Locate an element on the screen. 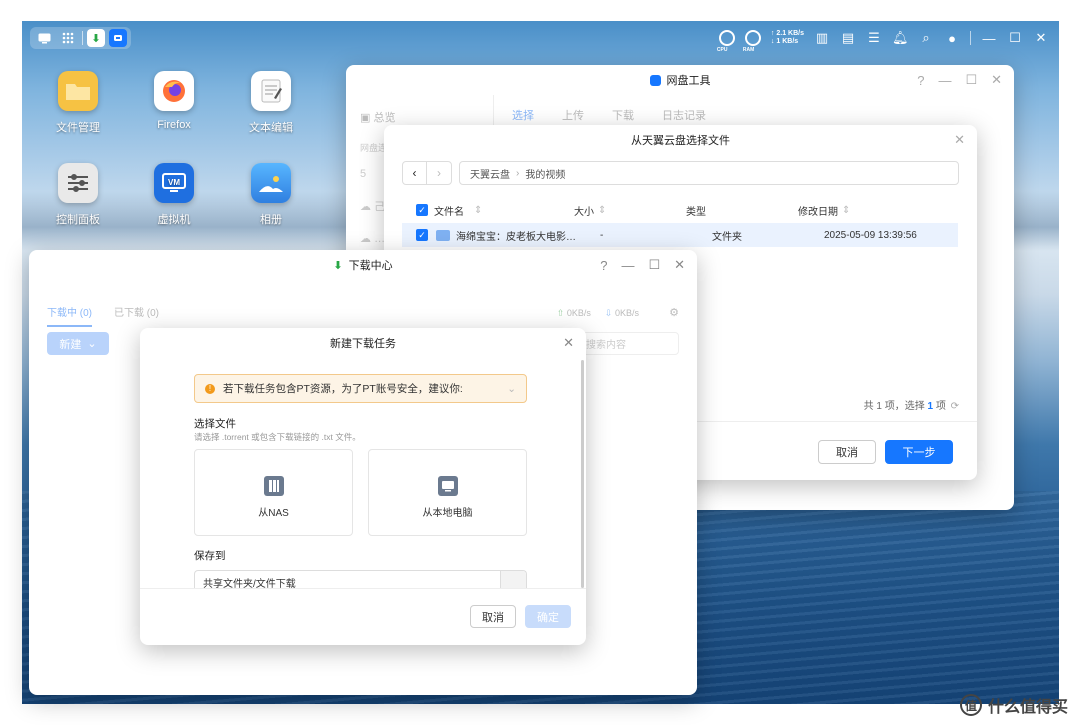 Image resolution: width=1080 pixels, height=725 pixels. user-icon: ● is located at coordinates (952, 38).